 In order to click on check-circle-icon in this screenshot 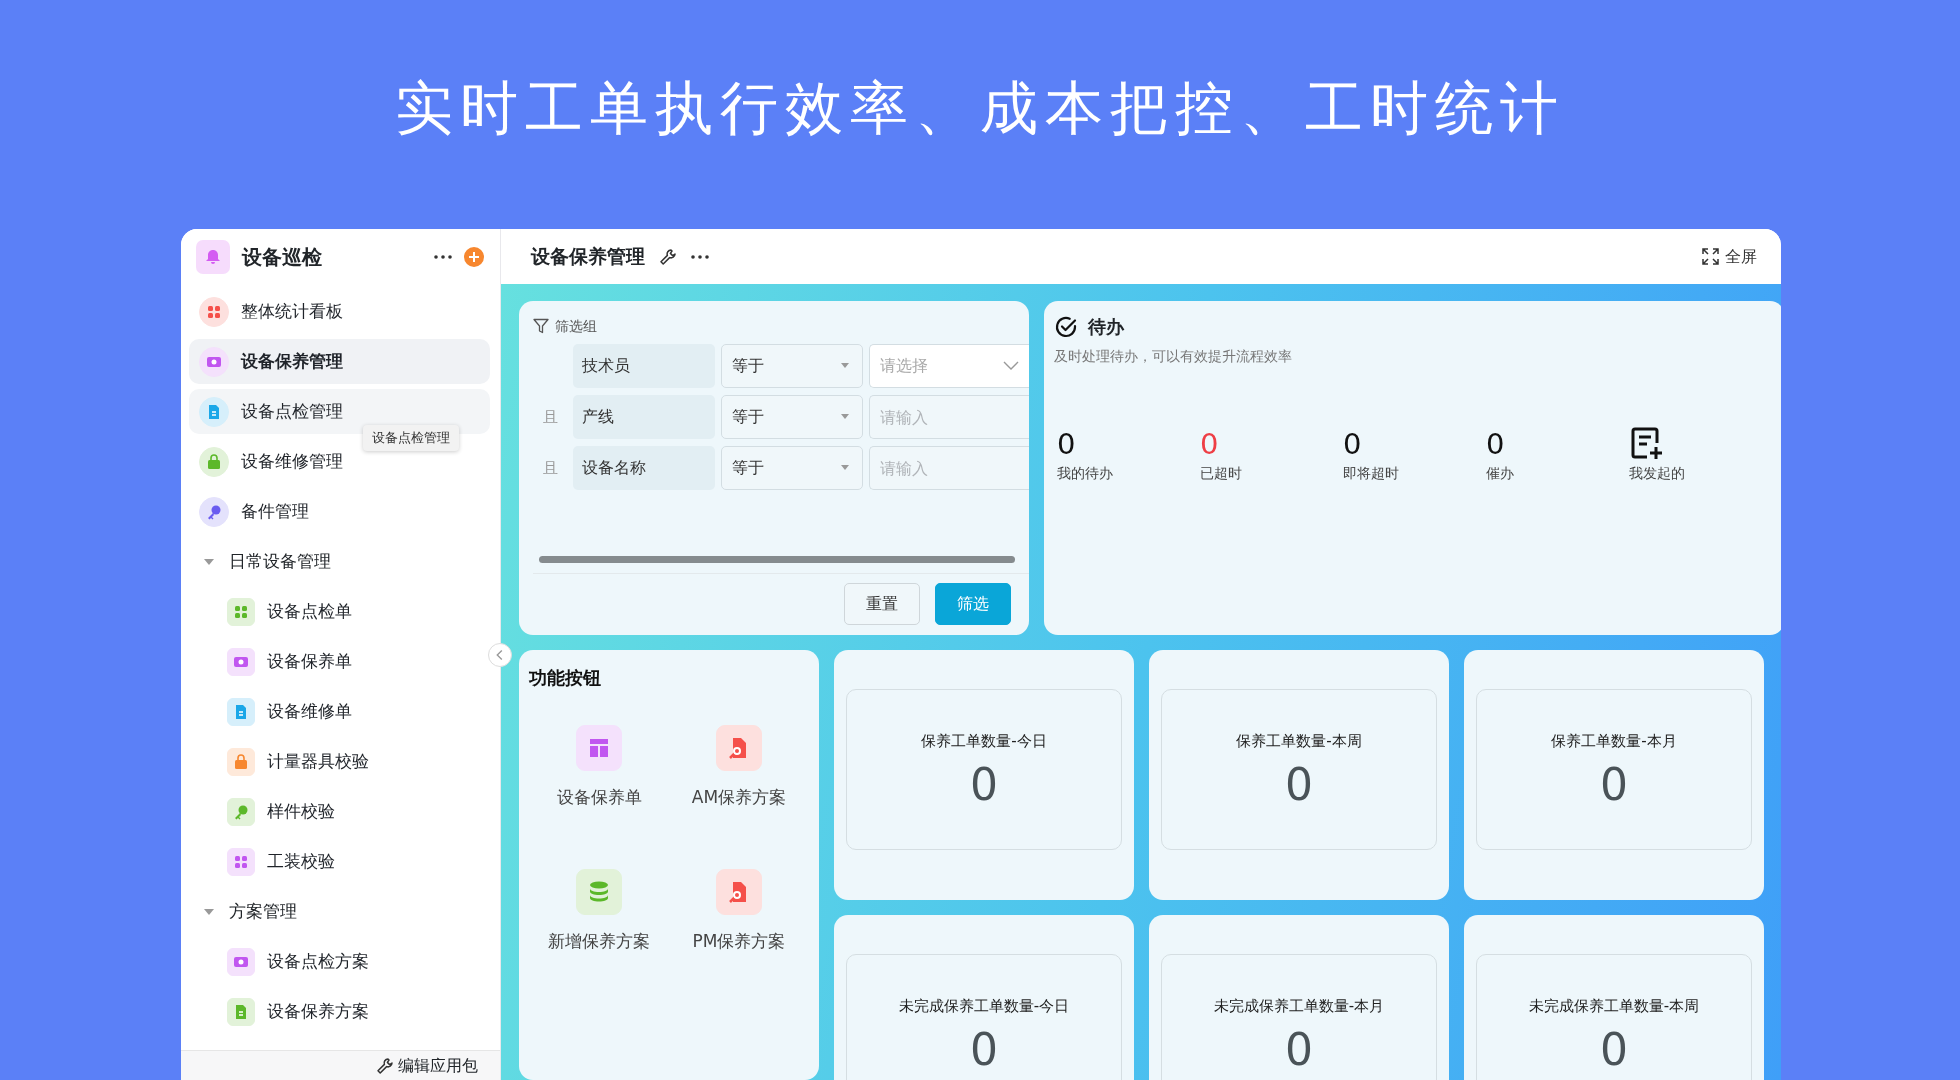, I will do `click(1066, 326)`.